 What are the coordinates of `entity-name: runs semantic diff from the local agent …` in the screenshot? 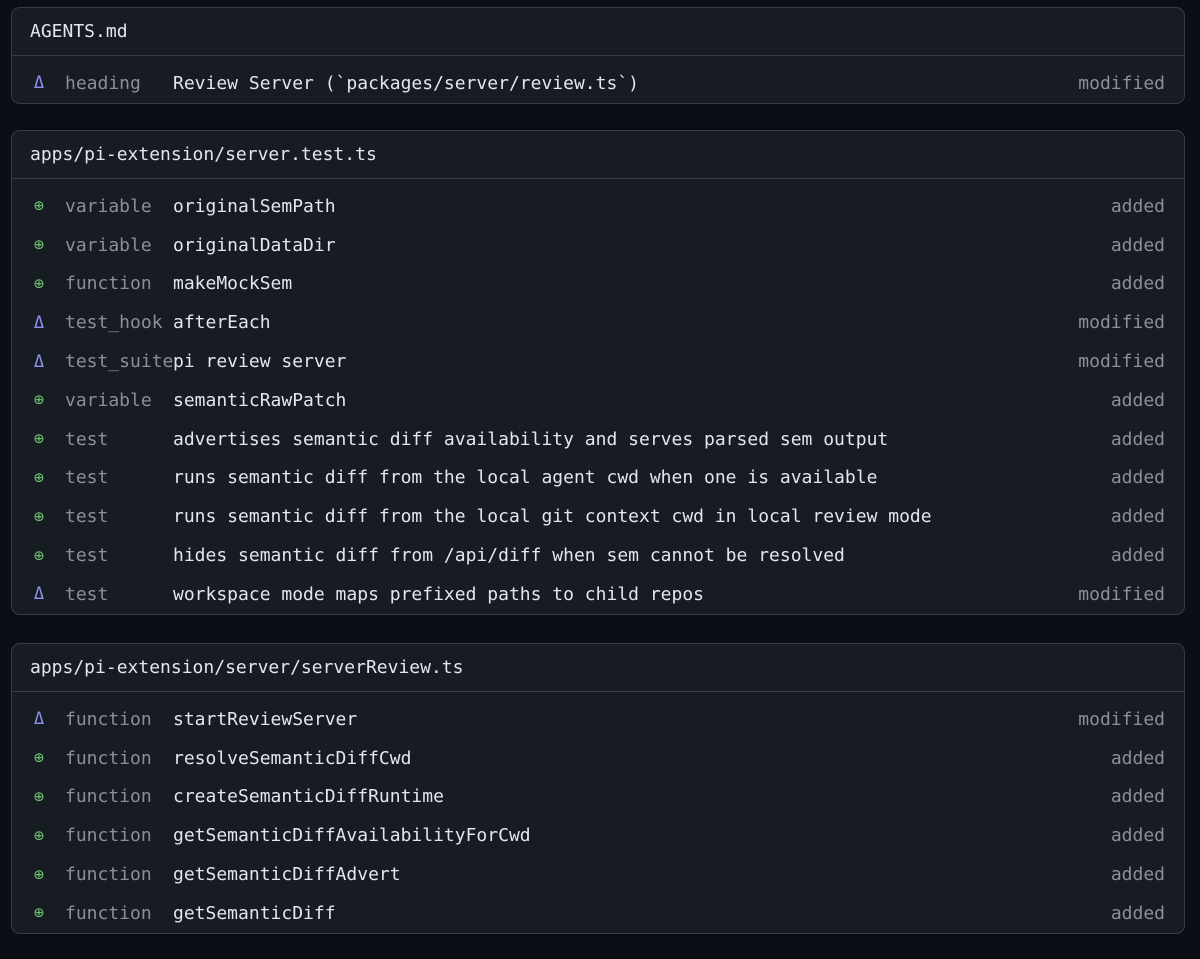 It's located at (525, 478).